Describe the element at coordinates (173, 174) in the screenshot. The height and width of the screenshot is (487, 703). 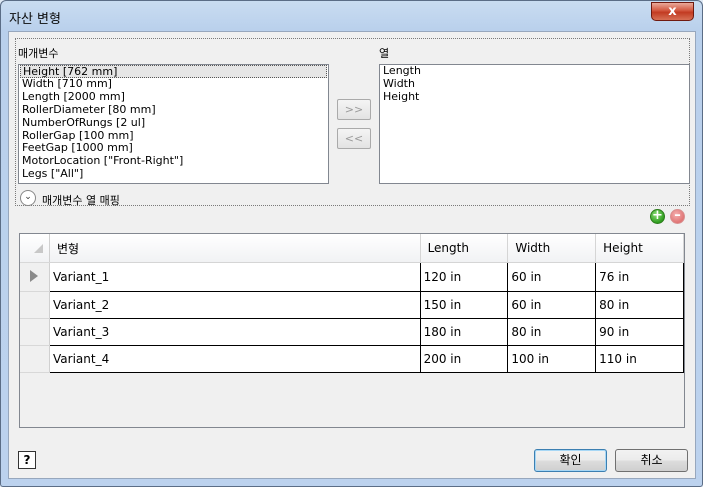
I see `list-item: Legs ["All"]` at that location.